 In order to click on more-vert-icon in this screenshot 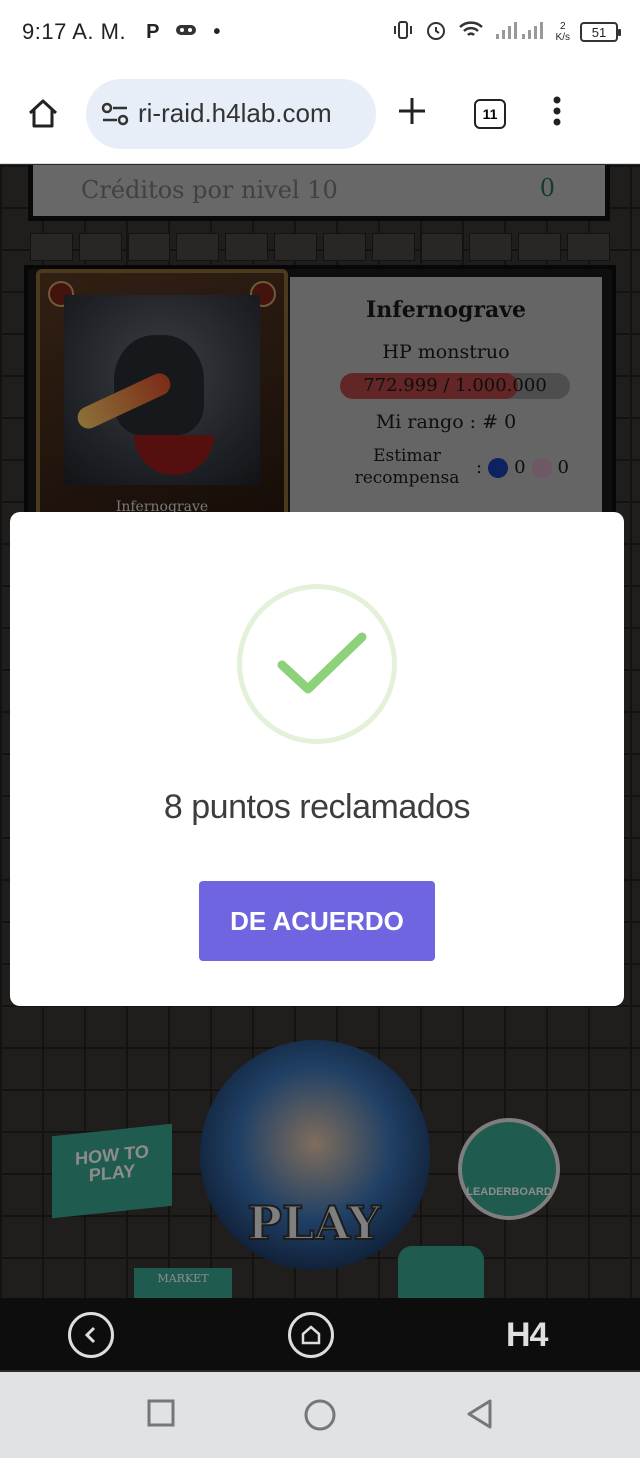, I will do `click(557, 111)`.